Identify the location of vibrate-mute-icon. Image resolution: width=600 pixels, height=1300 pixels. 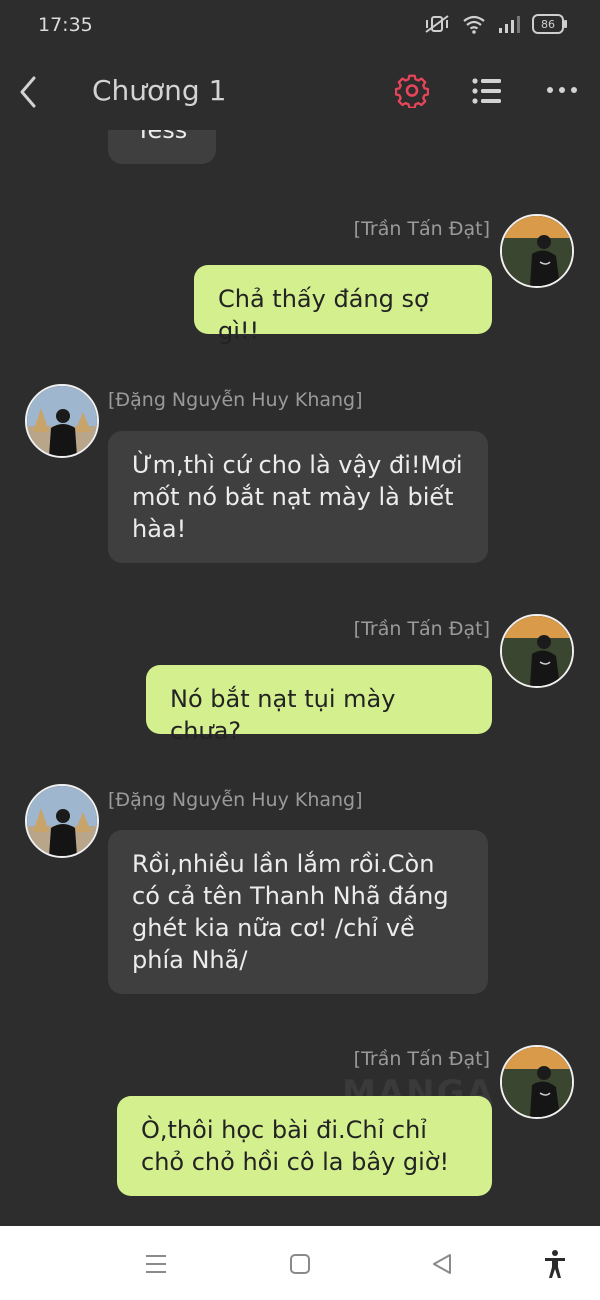
(437, 24).